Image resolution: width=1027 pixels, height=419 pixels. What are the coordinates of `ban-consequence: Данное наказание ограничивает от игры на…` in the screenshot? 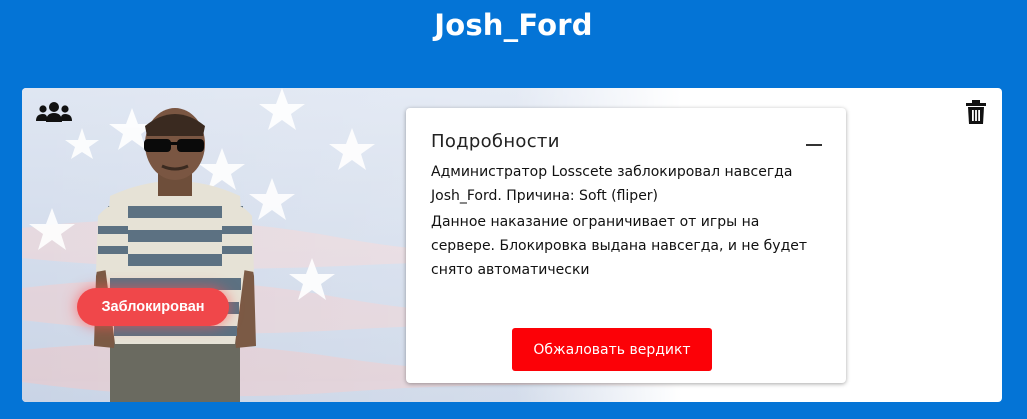 It's located at (619, 246).